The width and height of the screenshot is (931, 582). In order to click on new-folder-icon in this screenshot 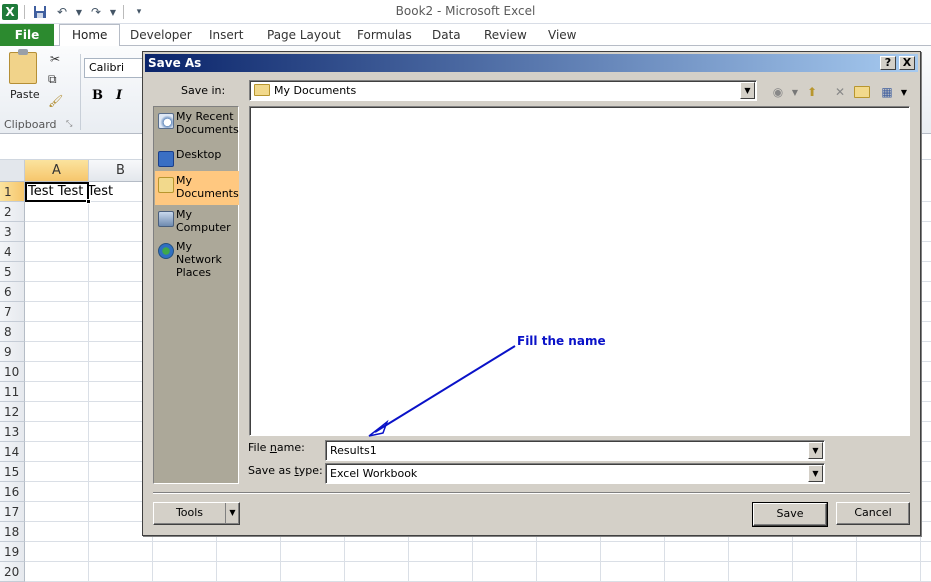, I will do `click(862, 92)`.